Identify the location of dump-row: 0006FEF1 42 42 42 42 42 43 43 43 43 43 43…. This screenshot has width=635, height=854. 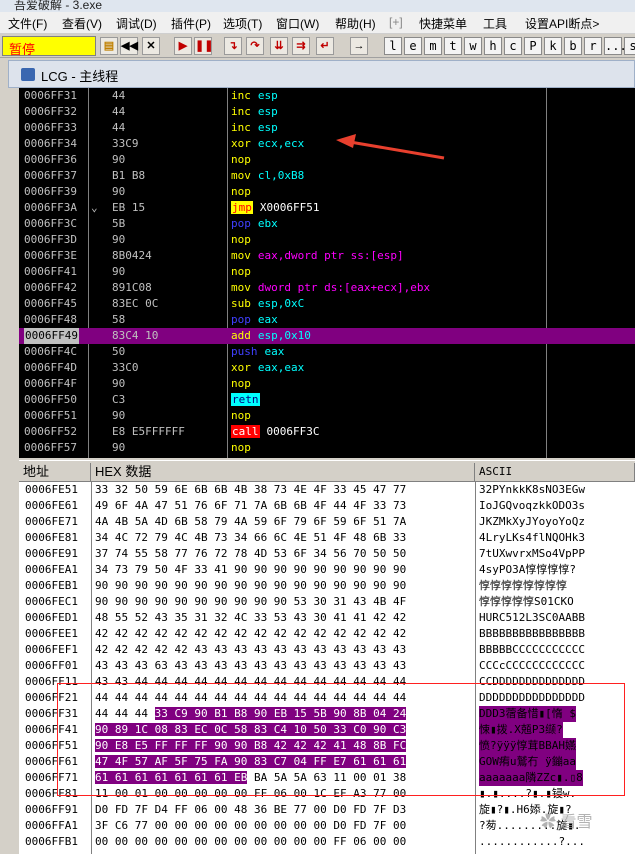
(327, 650).